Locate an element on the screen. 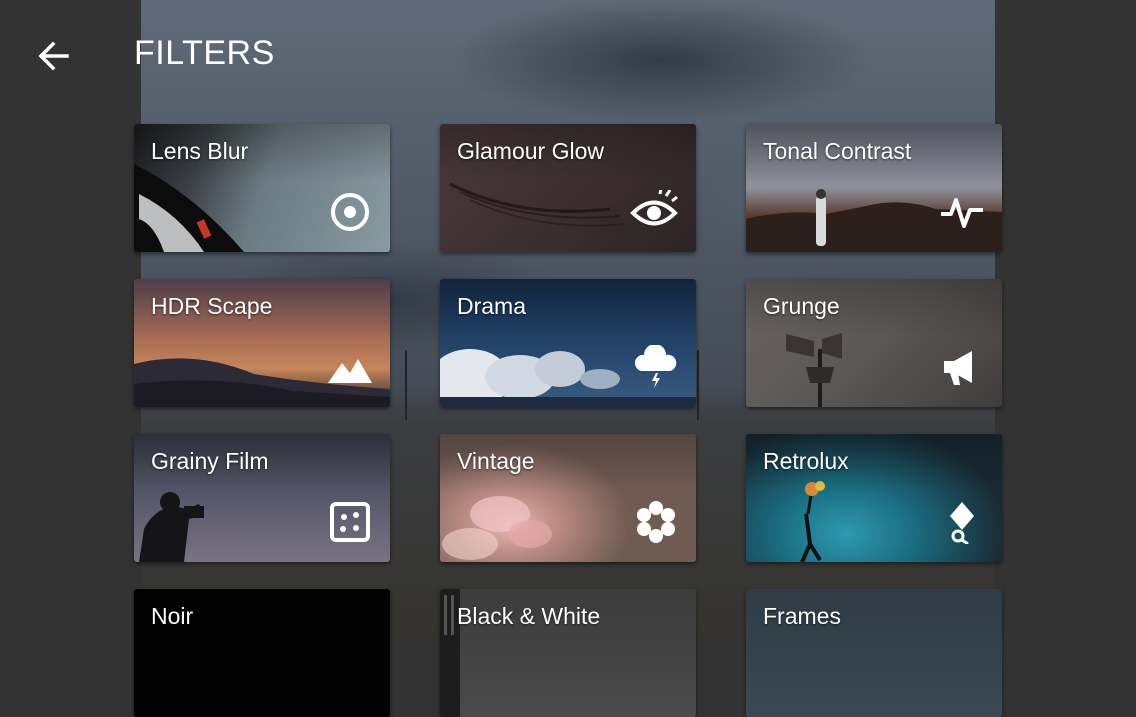 Image resolution: width=1136 pixels, height=717 pixels. filter-card-drama: Drama is located at coordinates (568, 343).